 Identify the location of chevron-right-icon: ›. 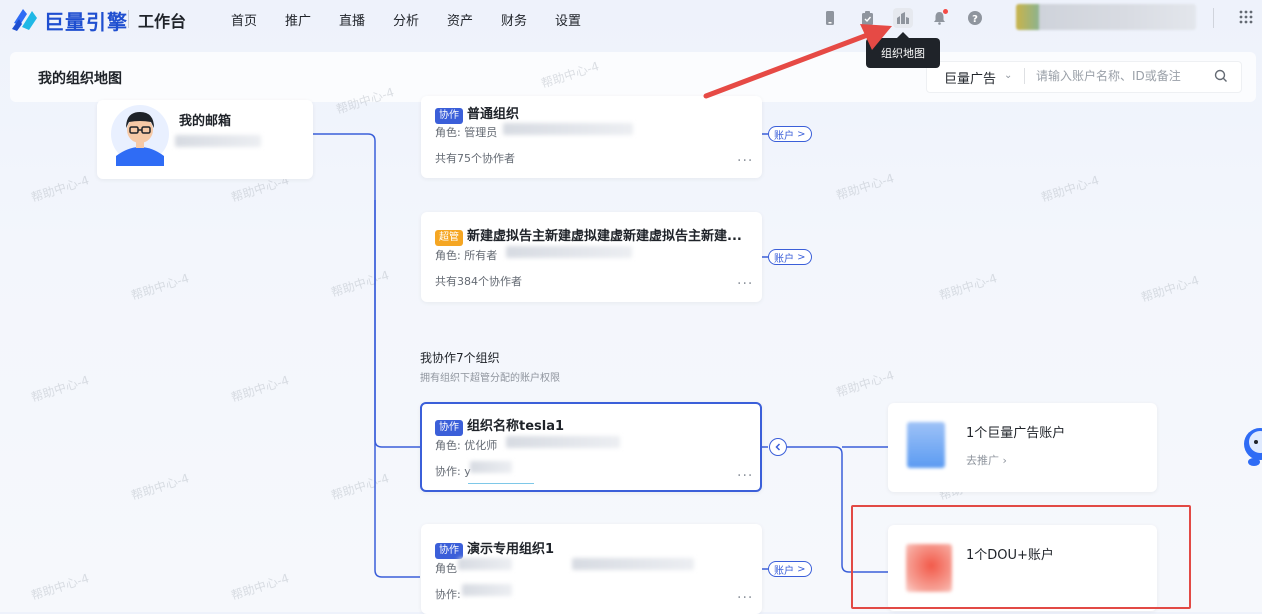
(1004, 460).